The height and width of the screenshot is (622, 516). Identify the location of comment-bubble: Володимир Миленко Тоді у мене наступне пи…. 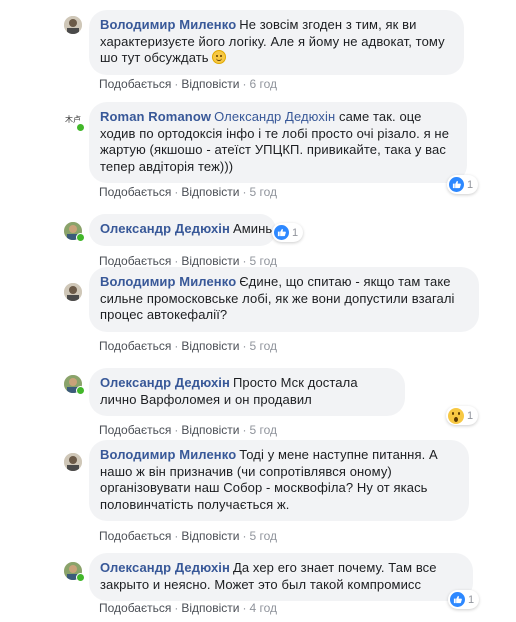
(279, 480).